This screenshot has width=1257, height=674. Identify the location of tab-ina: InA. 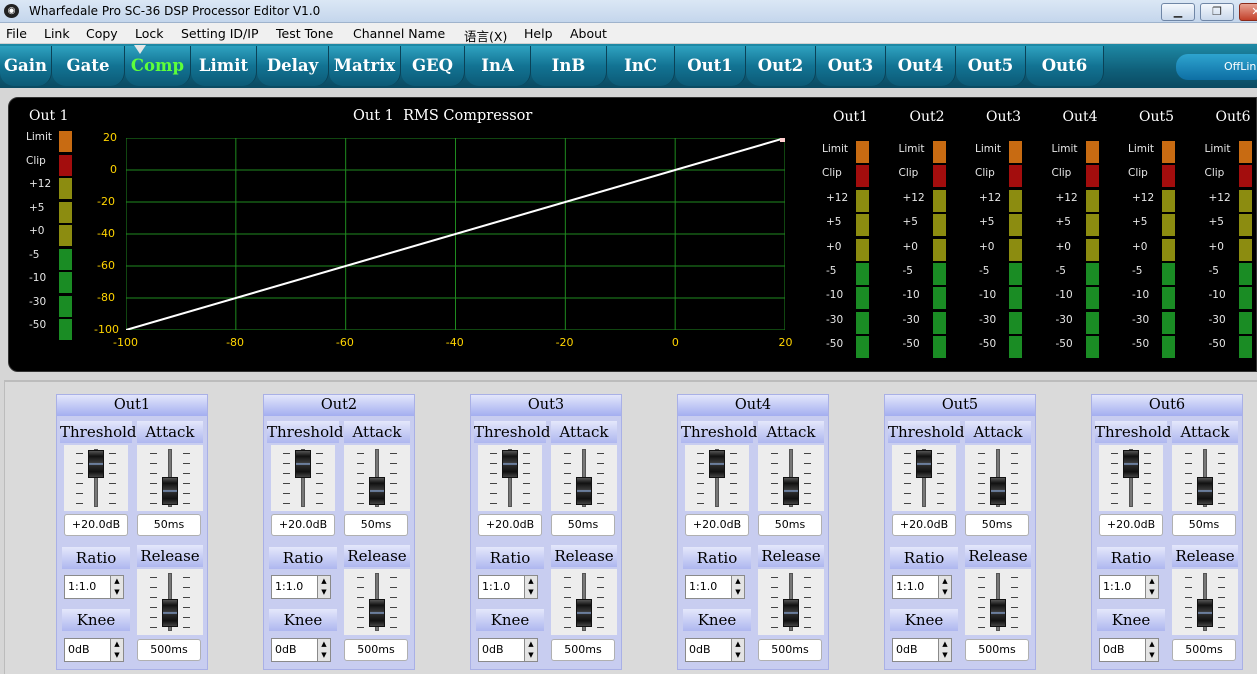
(498, 66).